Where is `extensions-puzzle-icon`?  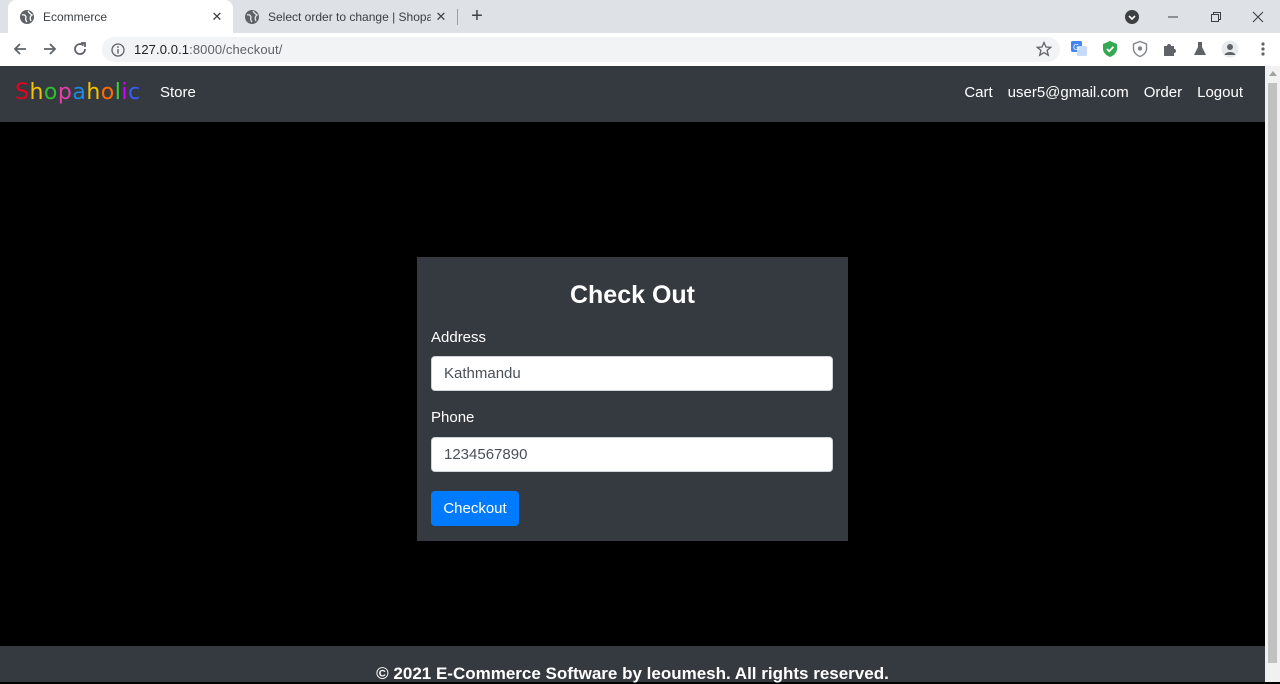
extensions-puzzle-icon is located at coordinates (1170, 49).